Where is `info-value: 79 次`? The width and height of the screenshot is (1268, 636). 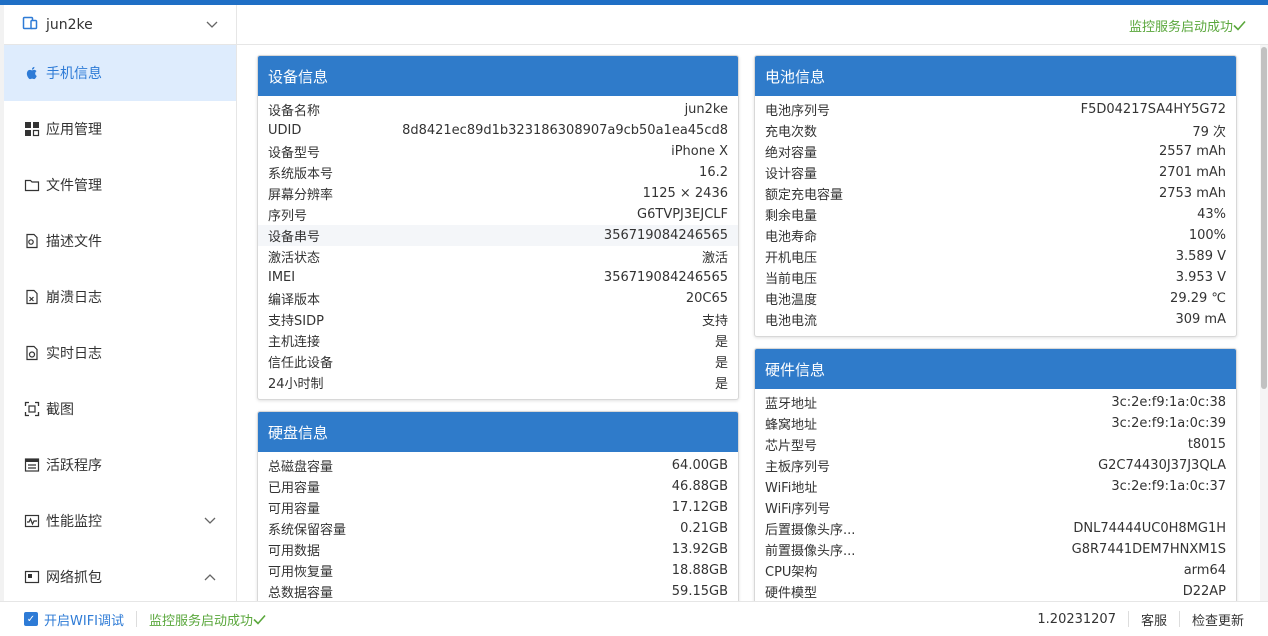 info-value: 79 次 is located at coordinates (1209, 132).